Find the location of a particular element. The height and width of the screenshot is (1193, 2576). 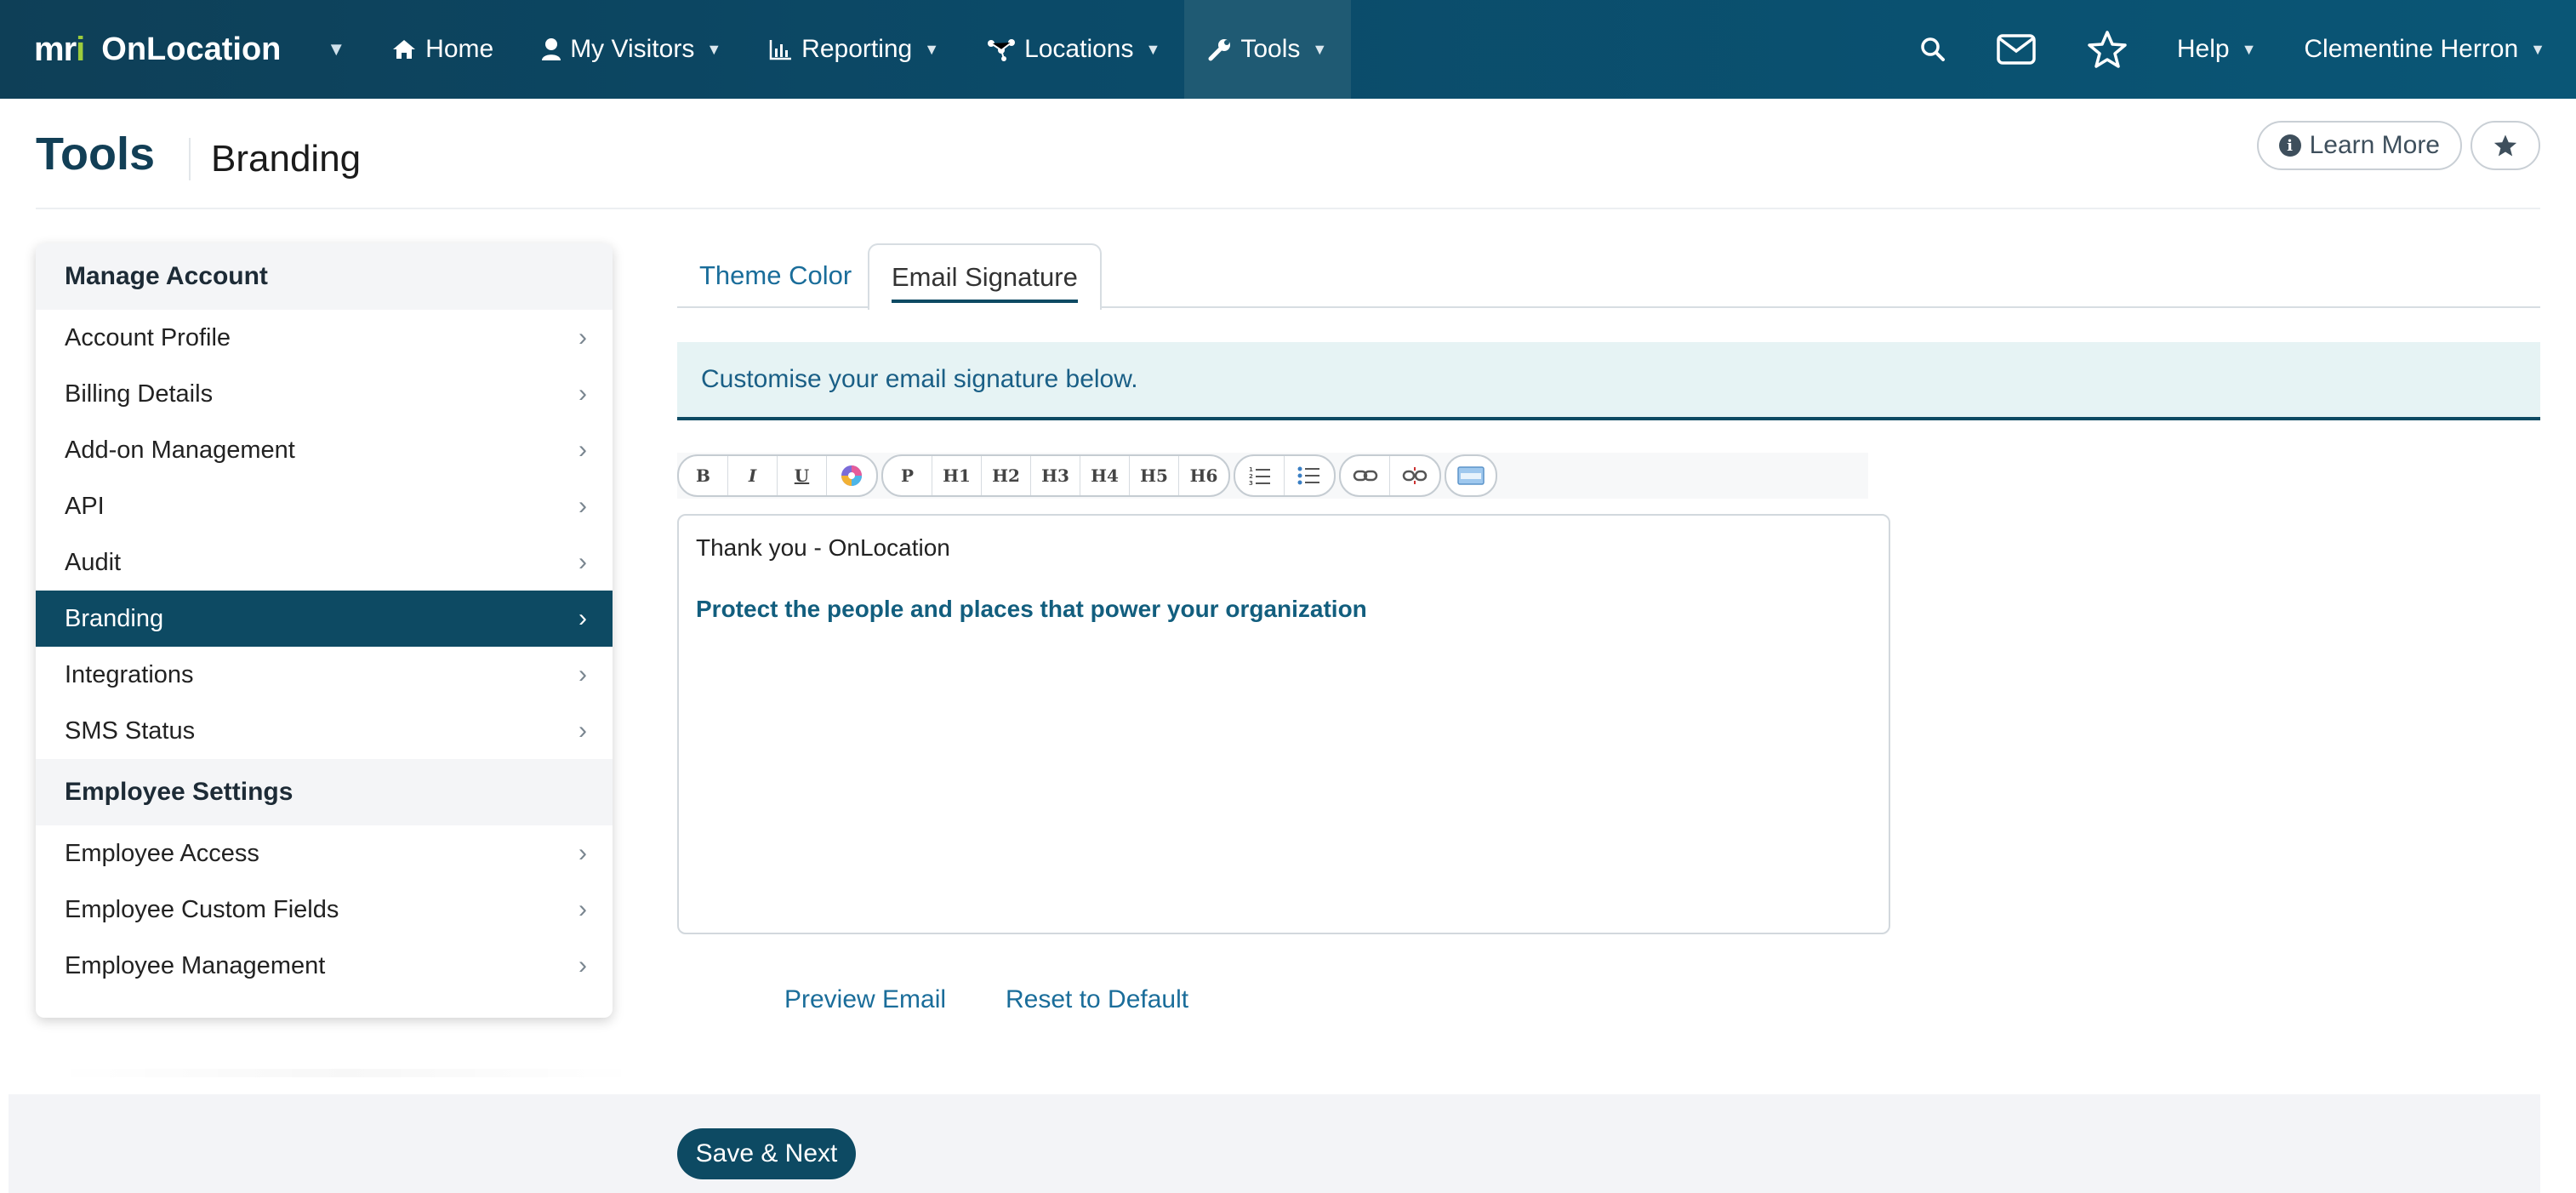

sidebar-item-label: Employee Management is located at coordinates (195, 965).